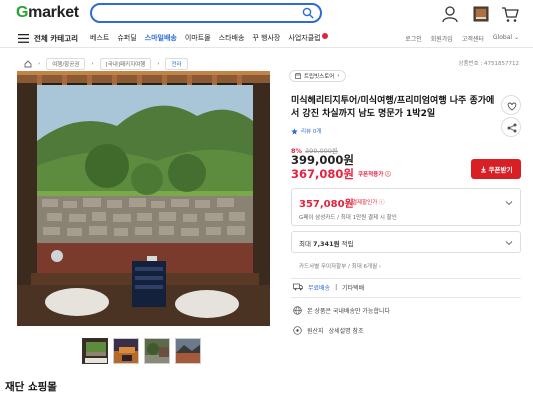  I want to click on shipping-row: 무료배송 | 기타택배, so click(406, 287).